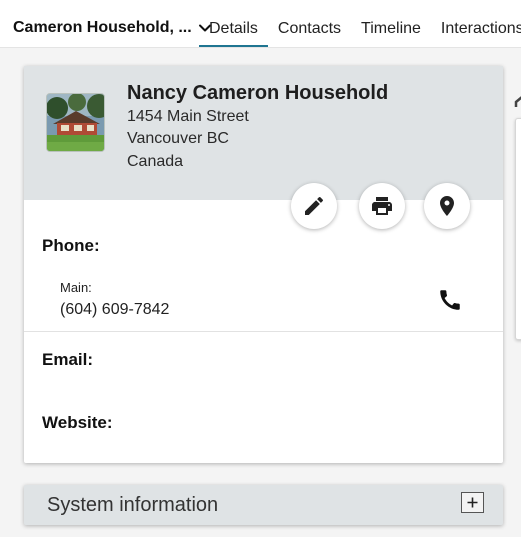 This screenshot has height=537, width=521. I want to click on map-pin-icon, so click(447, 206).